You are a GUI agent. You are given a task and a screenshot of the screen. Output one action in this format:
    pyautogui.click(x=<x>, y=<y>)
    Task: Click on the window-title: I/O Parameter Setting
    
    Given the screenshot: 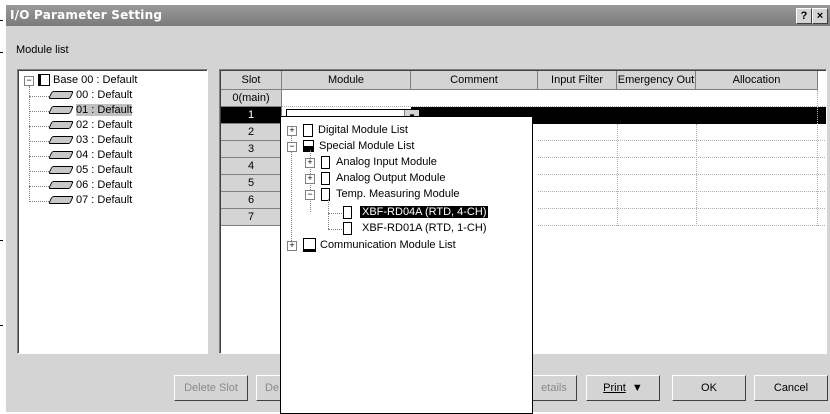 What is the action you would take?
    pyautogui.click(x=86, y=15)
    